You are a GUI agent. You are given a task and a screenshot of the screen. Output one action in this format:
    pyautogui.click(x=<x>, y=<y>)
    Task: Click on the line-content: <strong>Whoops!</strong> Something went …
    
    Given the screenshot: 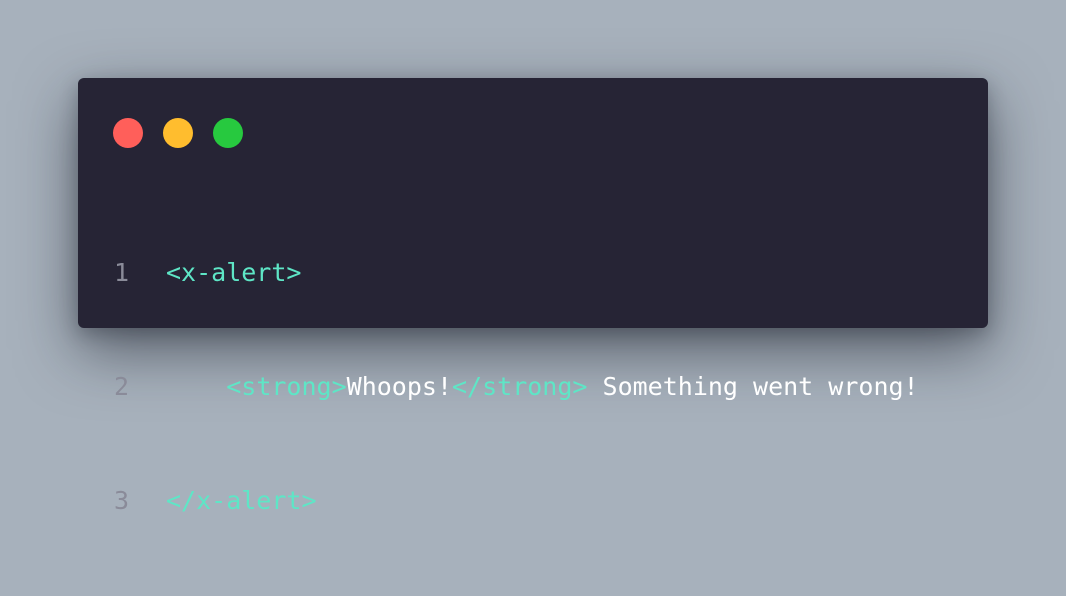 What is the action you would take?
    pyautogui.click(x=542, y=387)
    